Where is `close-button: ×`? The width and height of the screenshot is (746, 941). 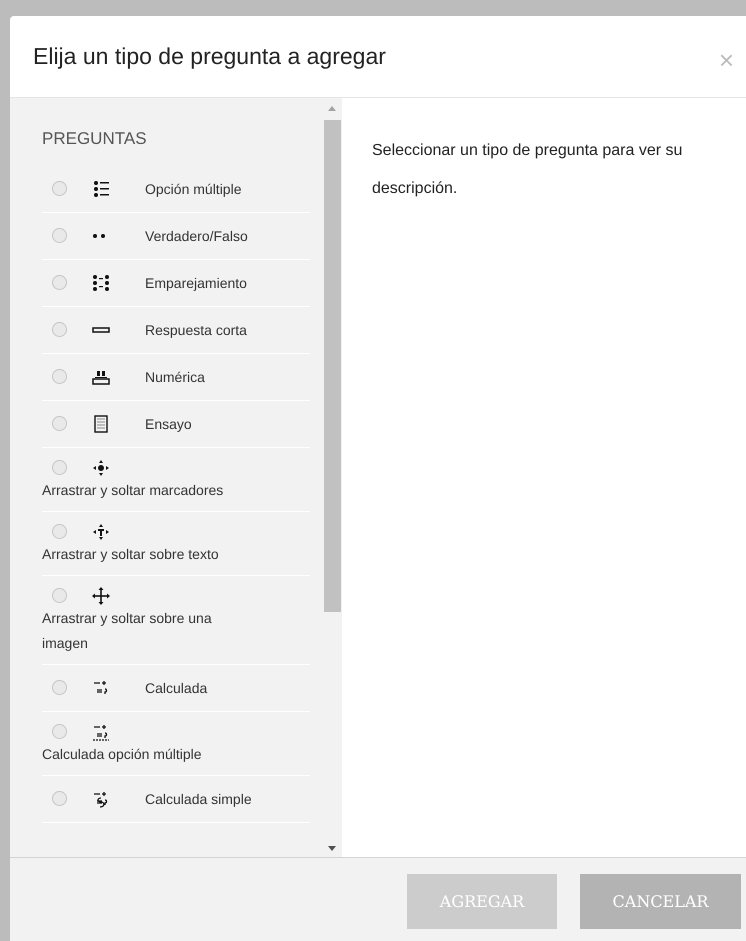 close-button: × is located at coordinates (726, 59).